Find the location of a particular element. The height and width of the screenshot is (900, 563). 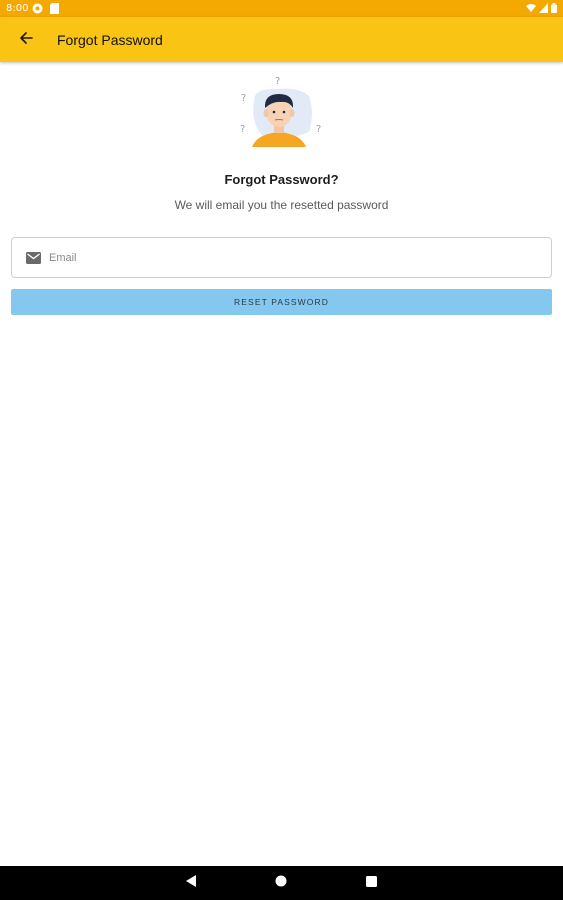

wifi-icon is located at coordinates (531, 9).